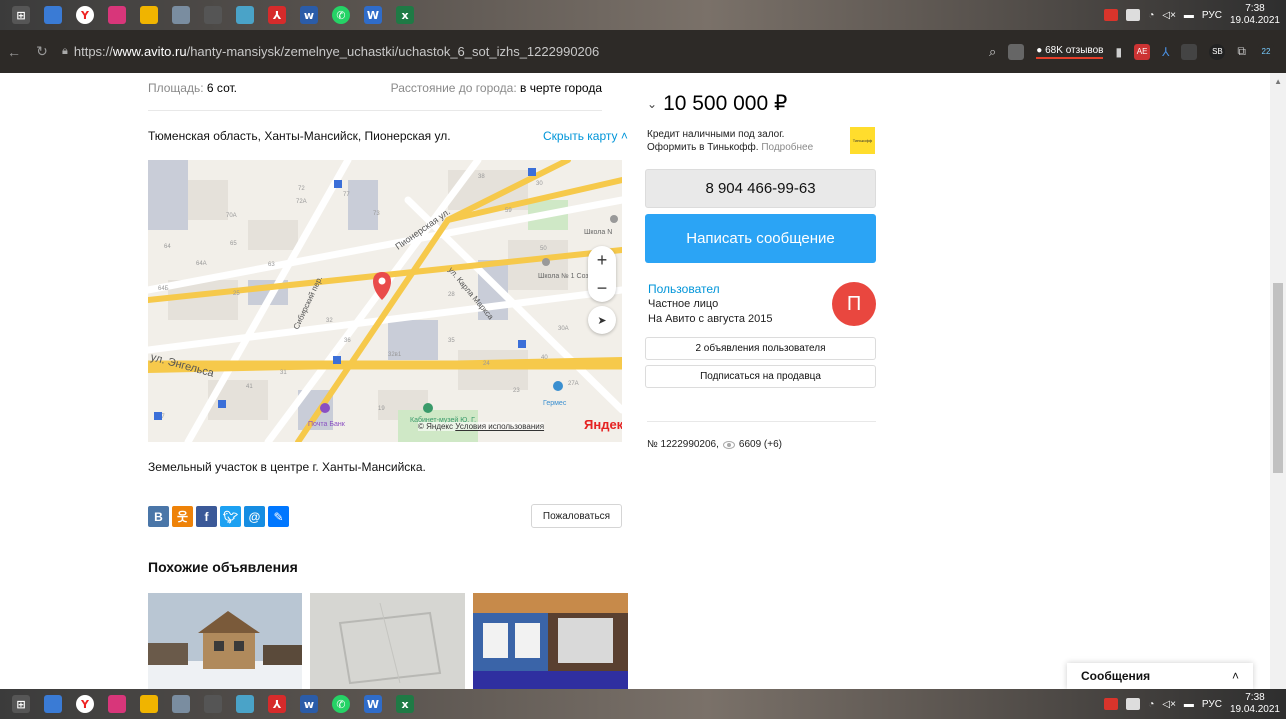 The width and height of the screenshot is (1286, 719). Describe the element at coordinates (230, 516) in the screenshot. I see `twitter-share-button: 🐦︎` at that location.